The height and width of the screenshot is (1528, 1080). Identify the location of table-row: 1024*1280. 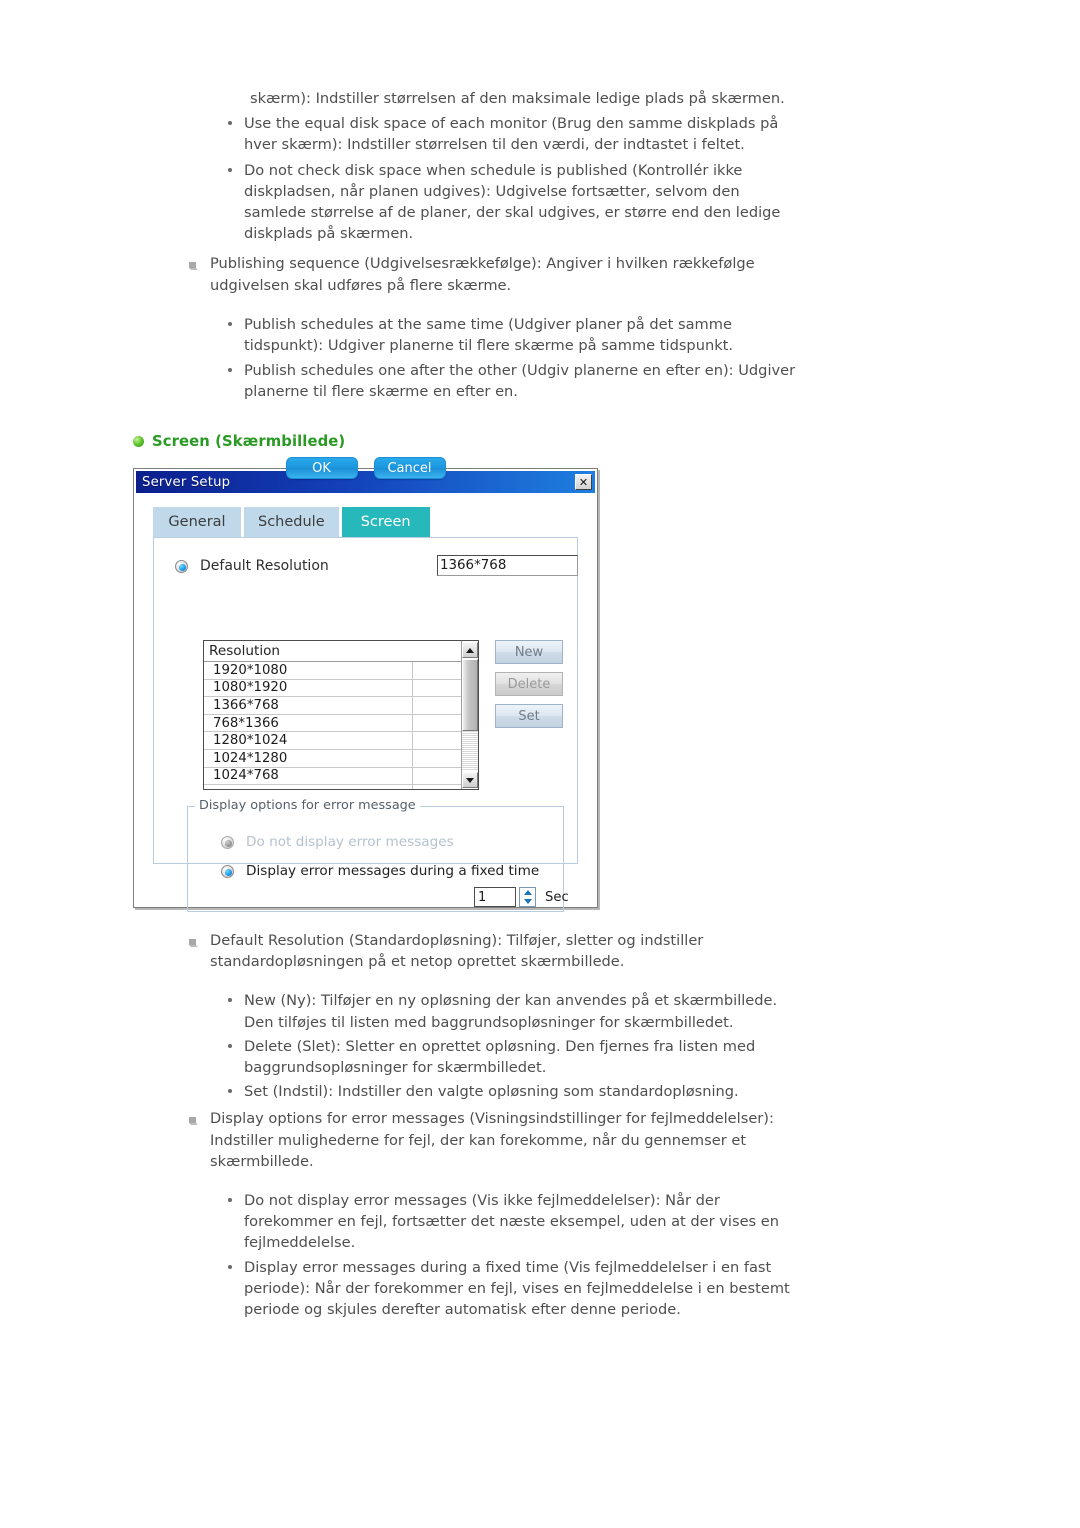
(341, 758).